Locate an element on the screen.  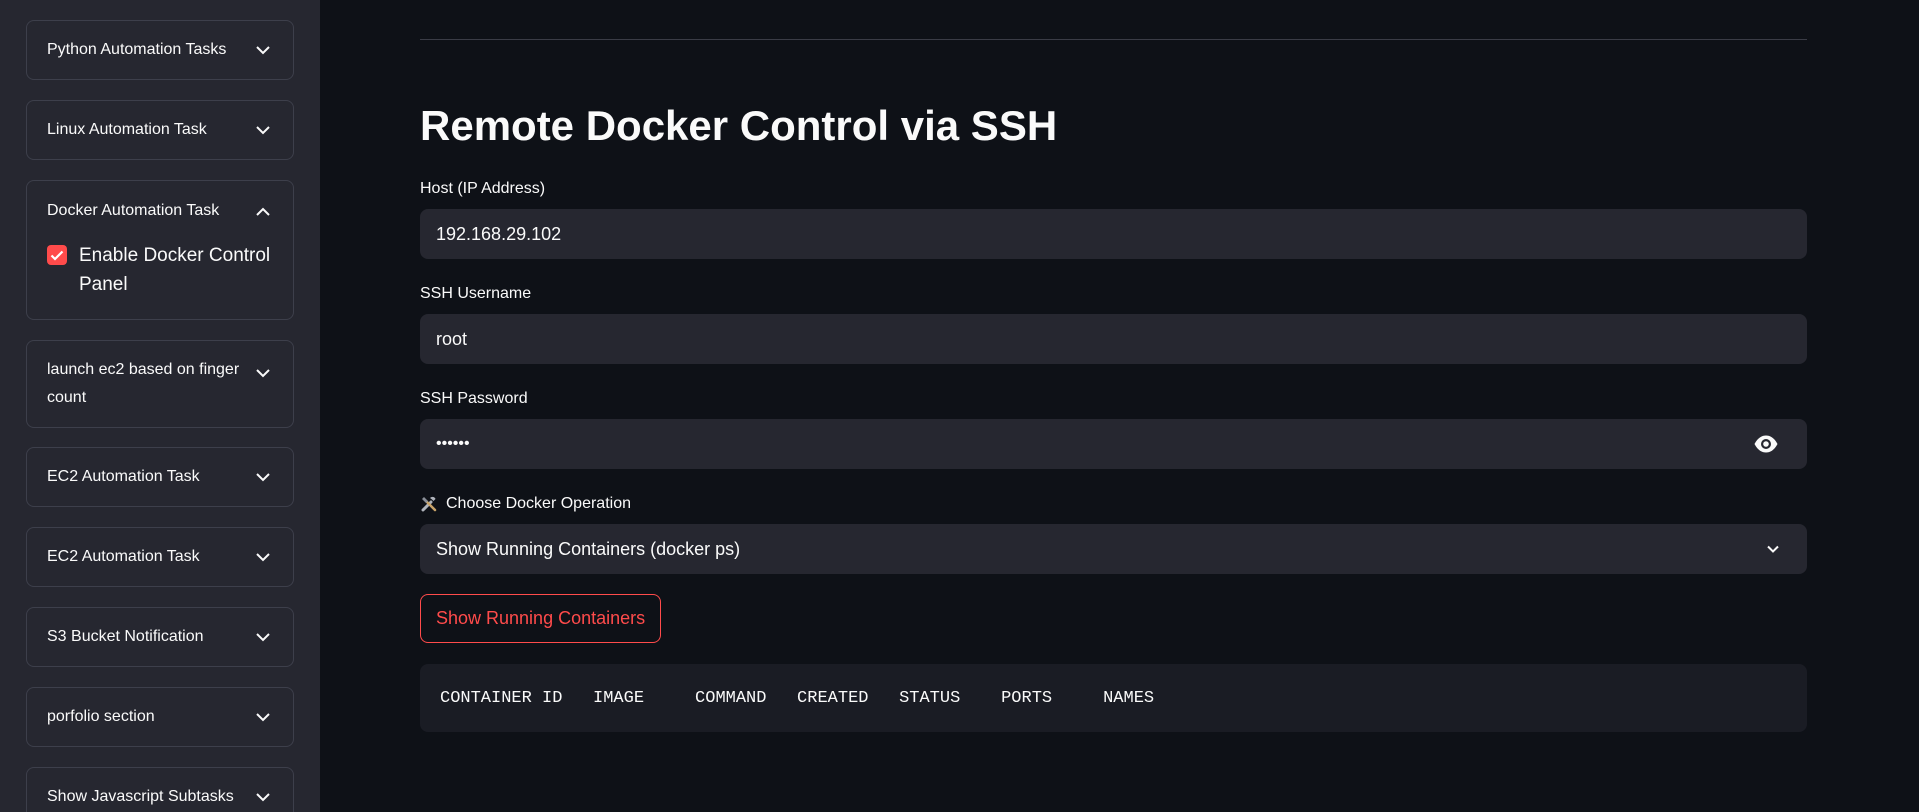
expander-label: Docker Automation Task is located at coordinates (133, 210).